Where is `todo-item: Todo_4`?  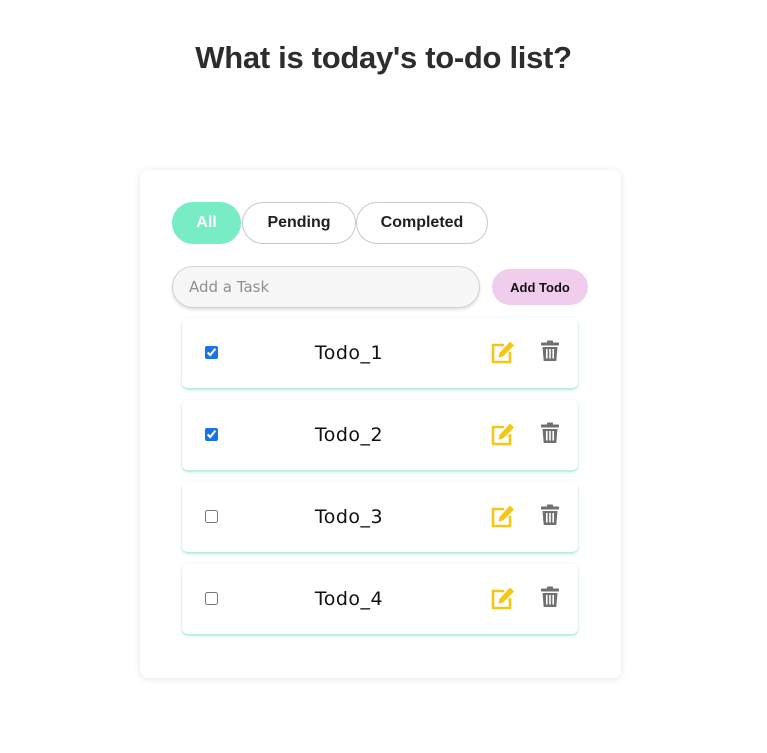 todo-item: Todo_4 is located at coordinates (380, 599).